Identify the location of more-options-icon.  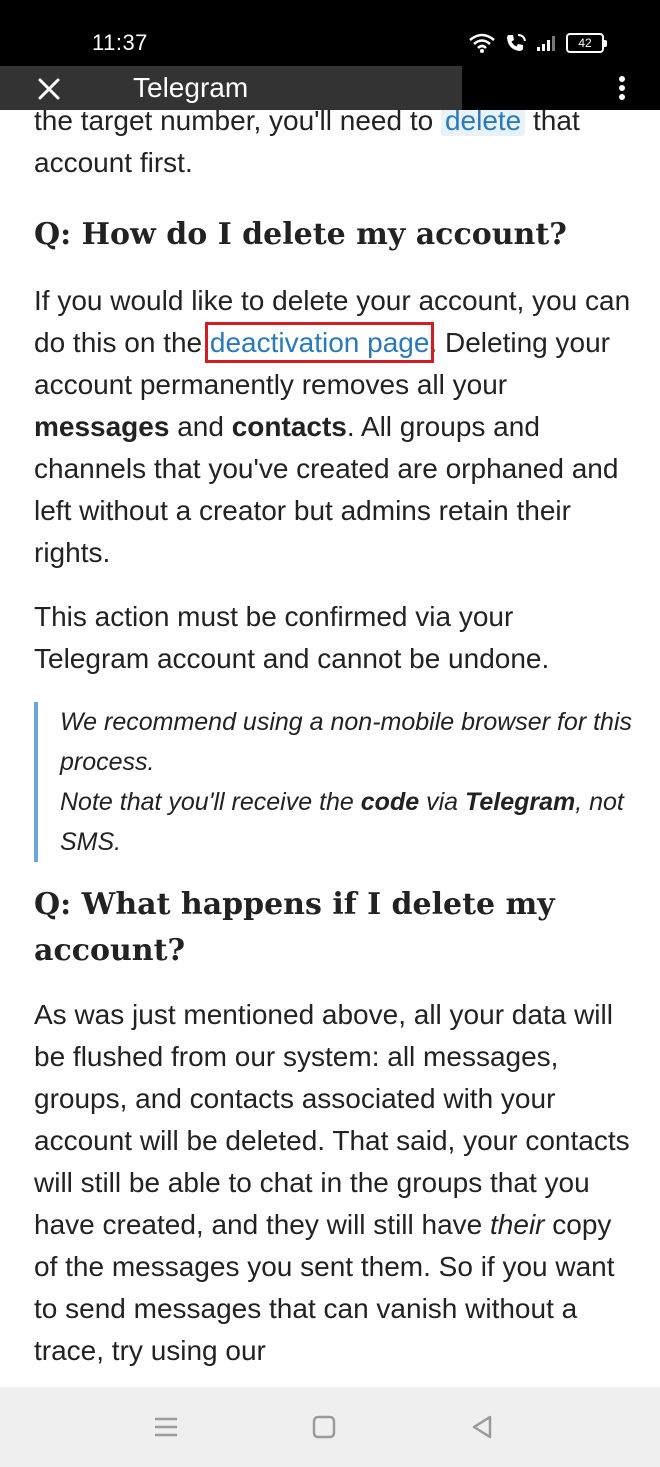
(622, 88).